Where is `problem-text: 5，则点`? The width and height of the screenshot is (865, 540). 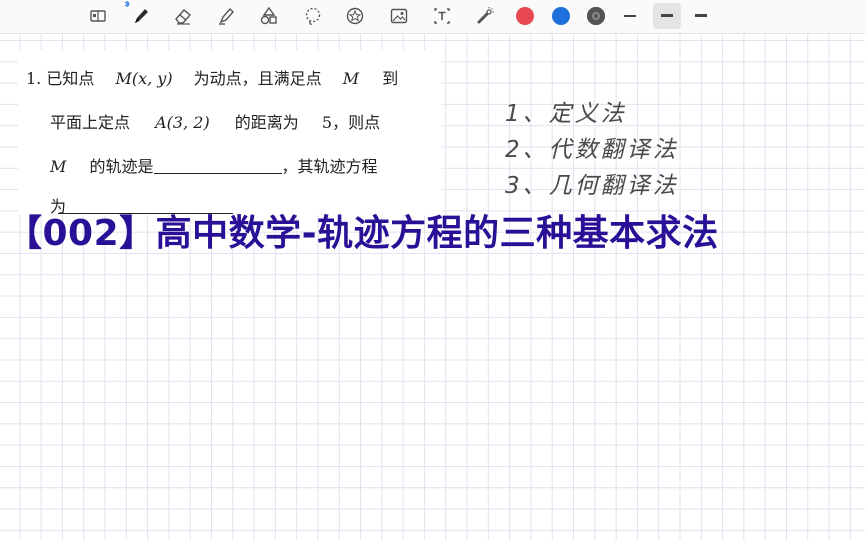 problem-text: 5，则点 is located at coordinates (351, 122).